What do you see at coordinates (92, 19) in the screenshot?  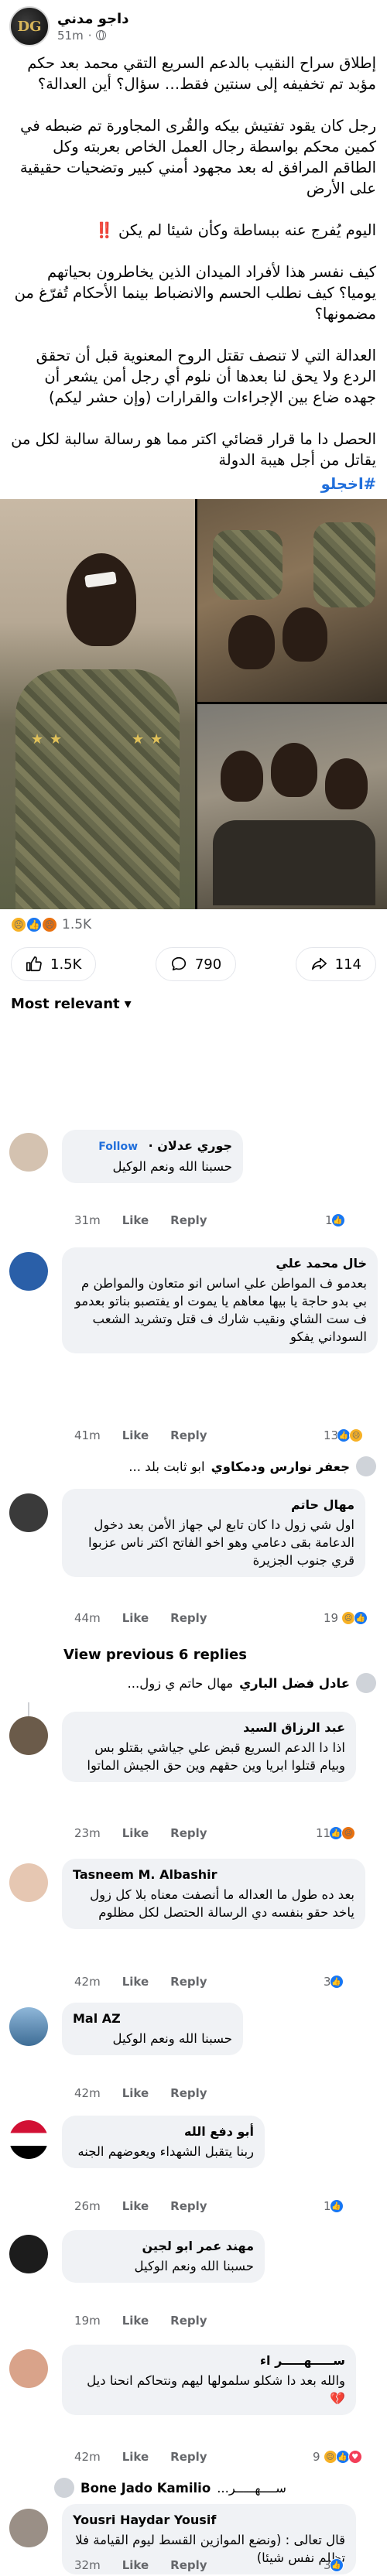 I see `author-name: داجو مدني` at bounding box center [92, 19].